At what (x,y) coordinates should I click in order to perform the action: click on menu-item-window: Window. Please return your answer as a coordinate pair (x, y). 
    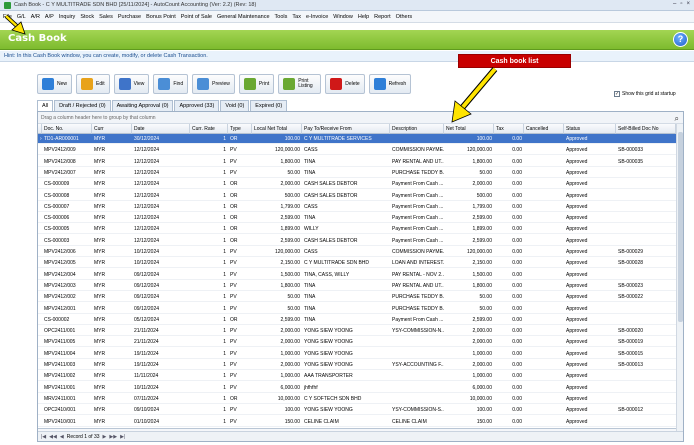
    Looking at the image, I should click on (343, 17).